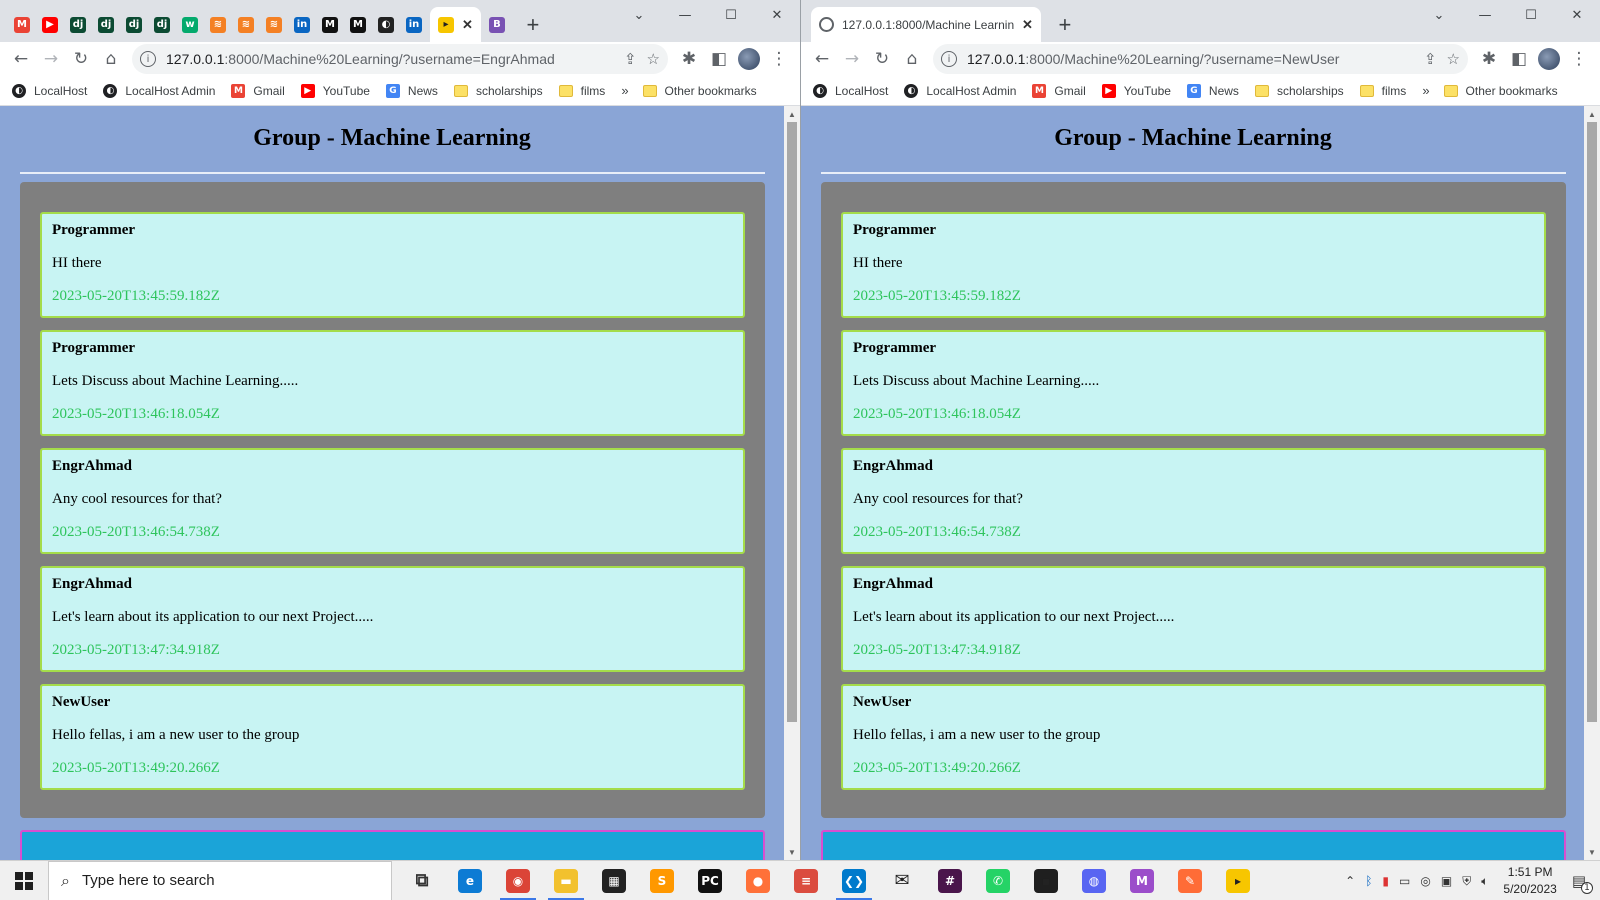 Image resolution: width=1600 pixels, height=900 pixels. What do you see at coordinates (1059, 90) in the screenshot?
I see `bookmark-gmail: M Gmail` at bounding box center [1059, 90].